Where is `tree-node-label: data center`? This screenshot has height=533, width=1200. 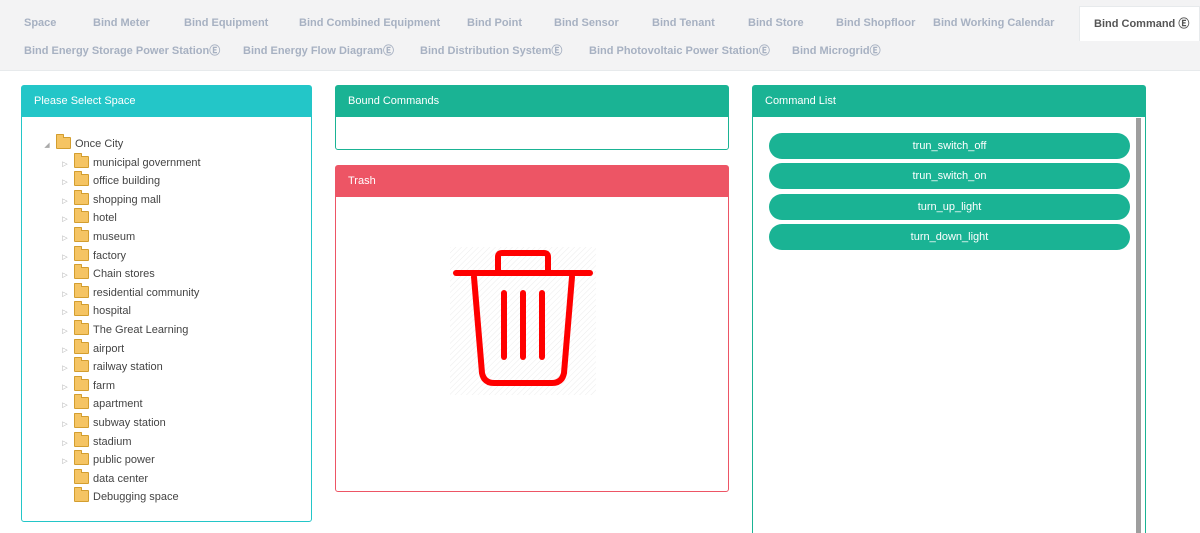
tree-node-label: data center is located at coordinates (121, 478).